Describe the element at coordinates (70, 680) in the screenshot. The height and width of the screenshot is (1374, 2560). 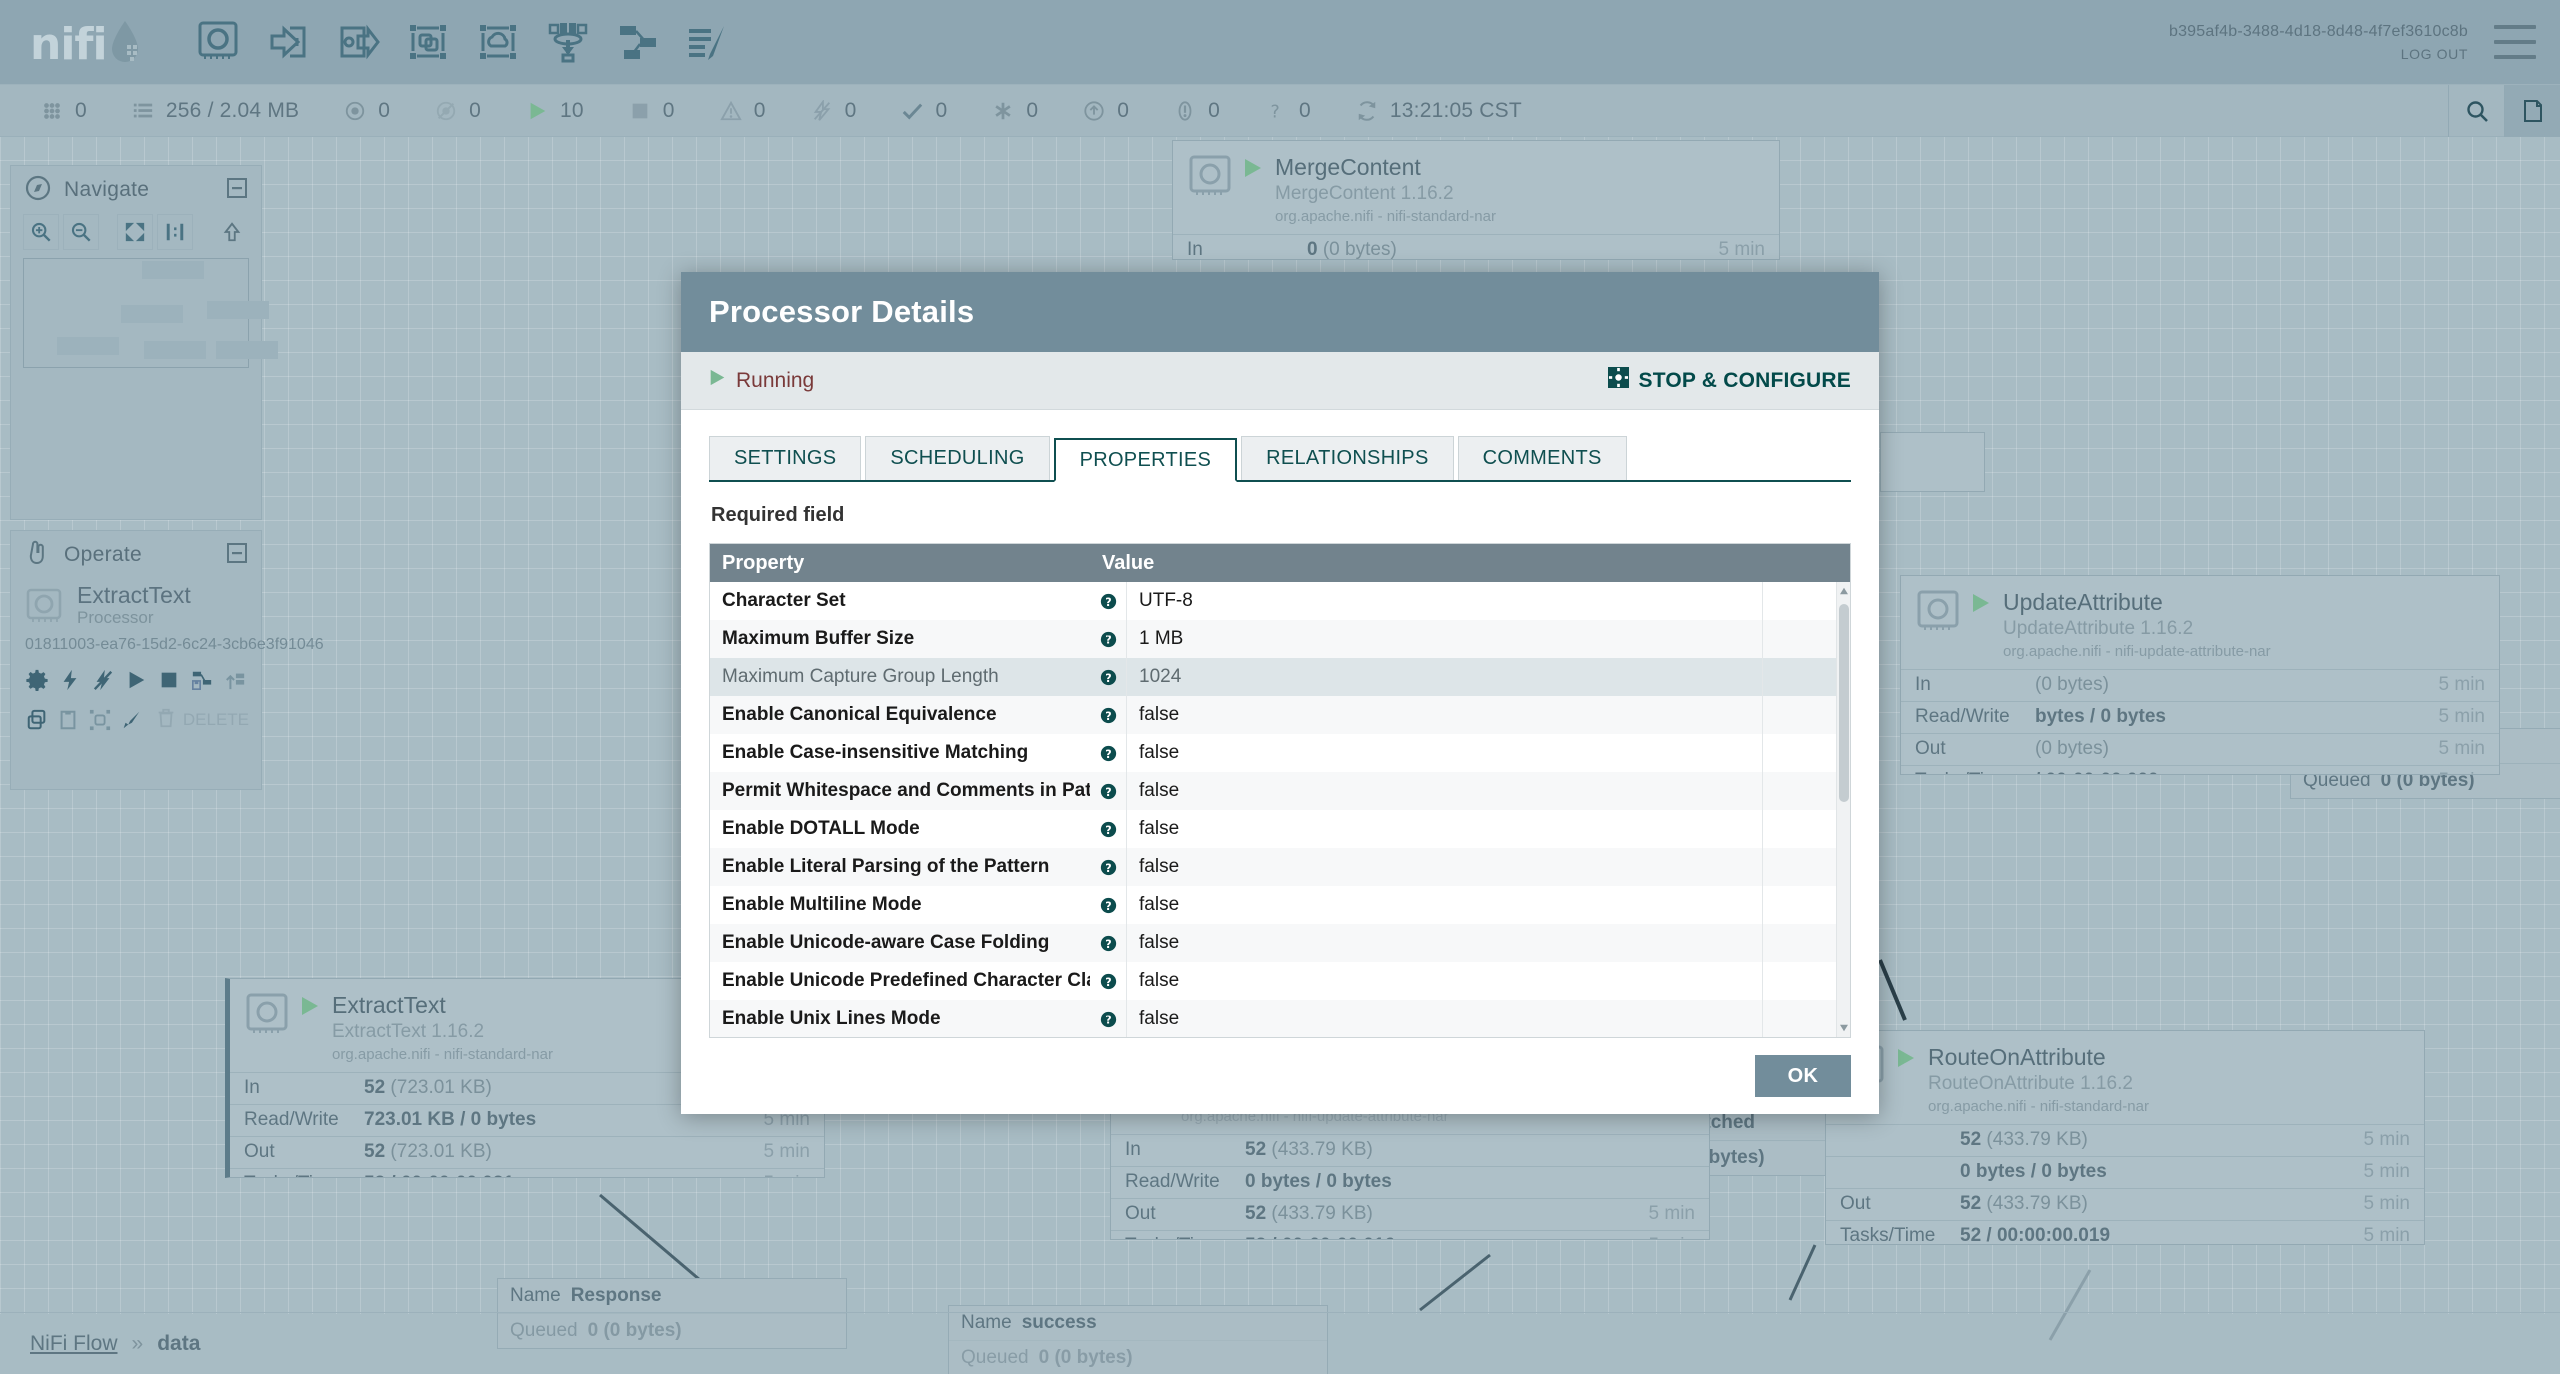
I see `enable-button` at that location.